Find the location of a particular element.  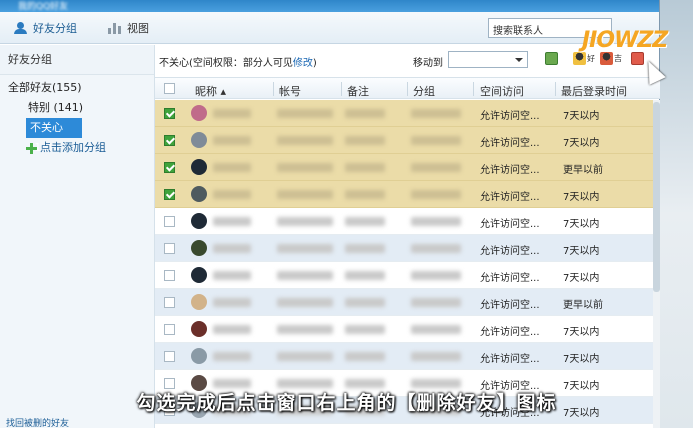

modify-permission-link: 修改 is located at coordinates (303, 63).